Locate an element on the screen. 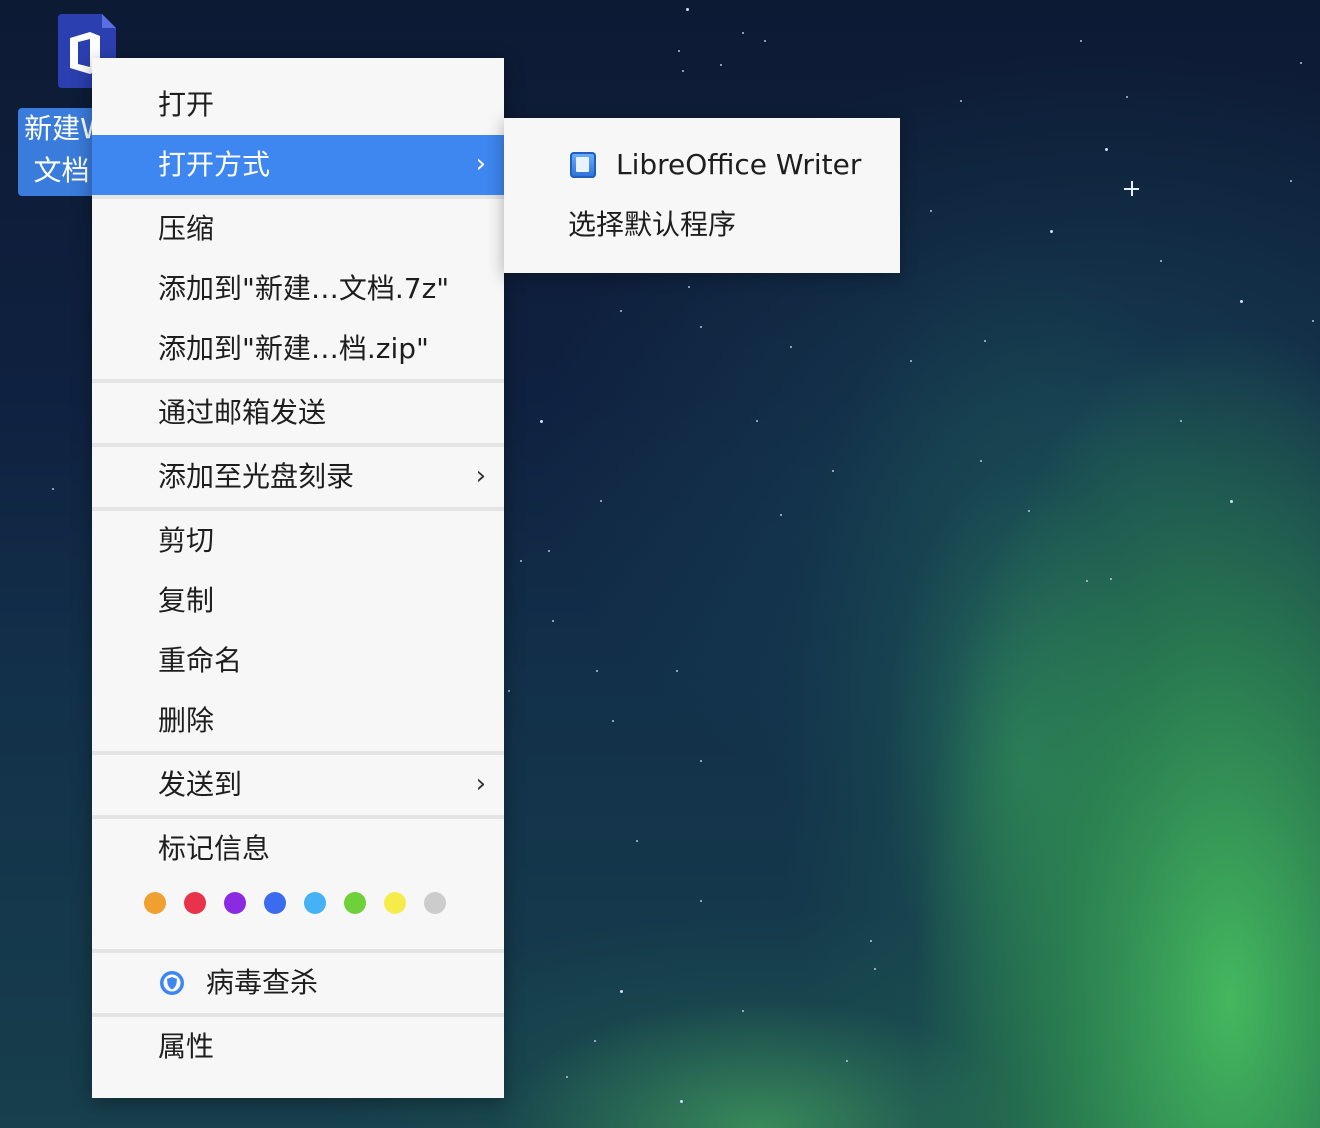  submenu-item-label: LibreOffice Writer is located at coordinates (739, 164).